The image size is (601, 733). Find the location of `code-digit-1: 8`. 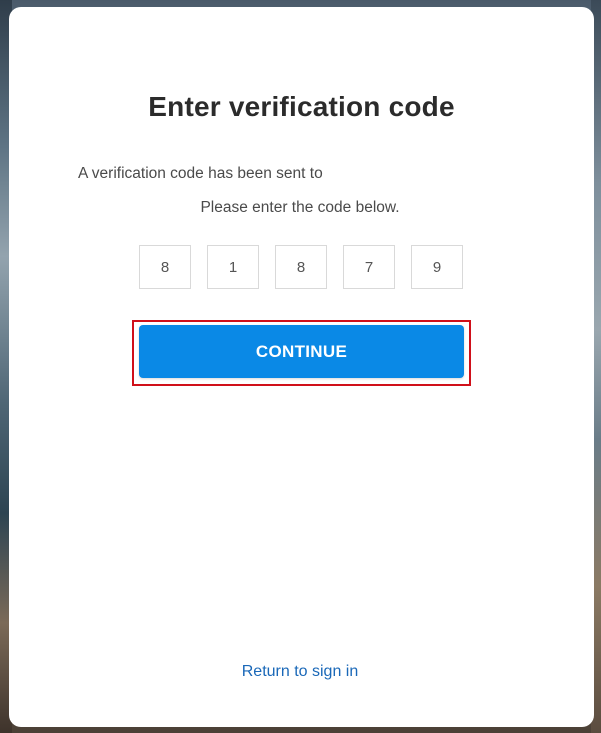

code-digit-1: 8 is located at coordinates (165, 267).